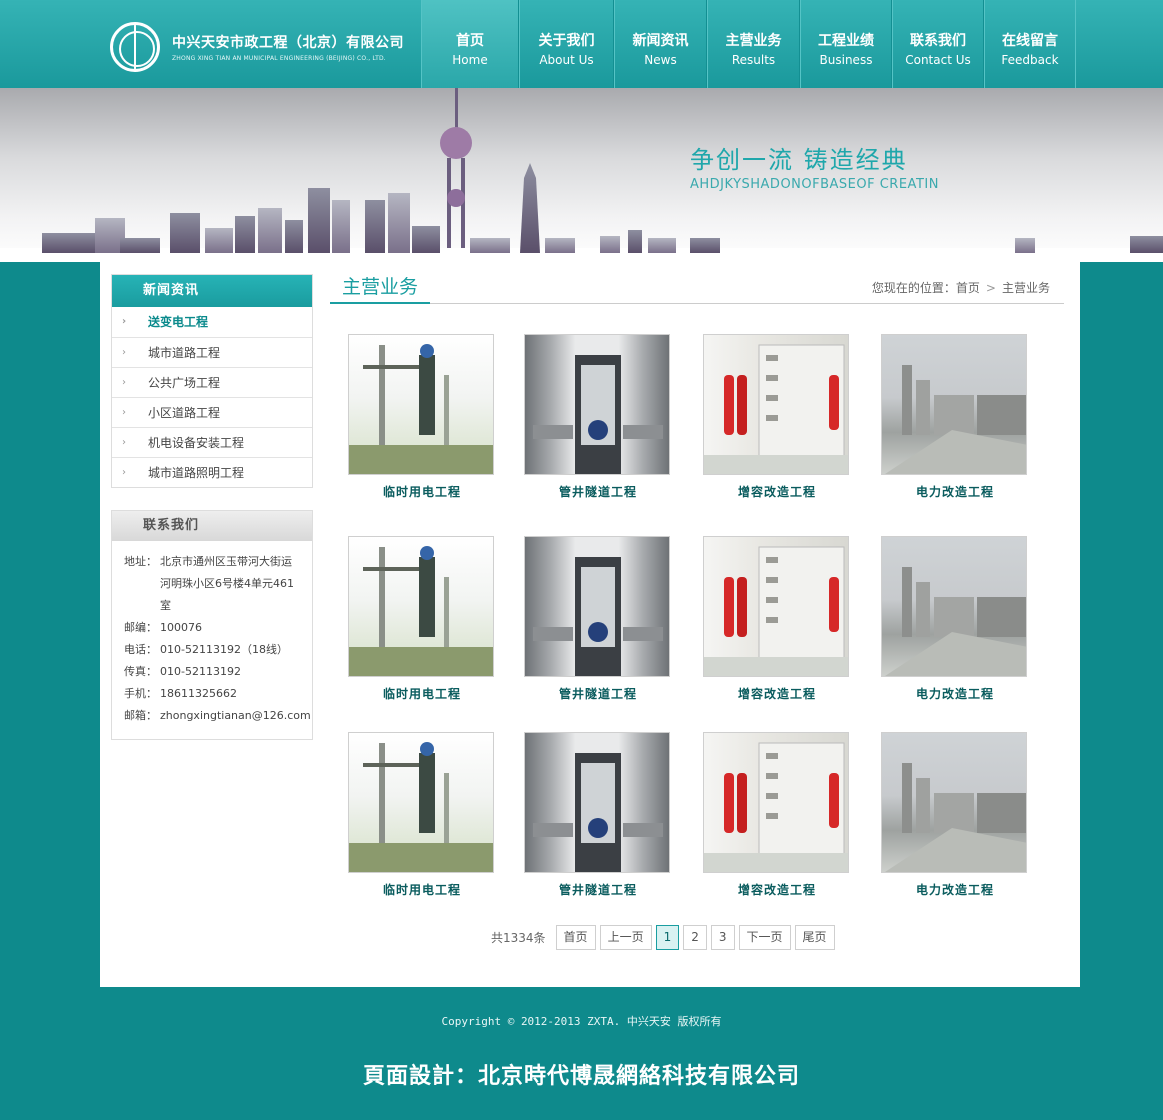 The width and height of the screenshot is (1163, 1120). Describe the element at coordinates (968, 288) in the screenshot. I see `breadcrumb-home-link: 首页` at that location.